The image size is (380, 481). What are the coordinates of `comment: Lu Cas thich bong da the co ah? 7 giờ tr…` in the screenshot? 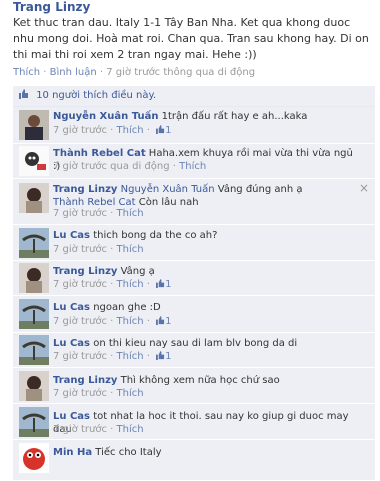 It's located at (194, 243).